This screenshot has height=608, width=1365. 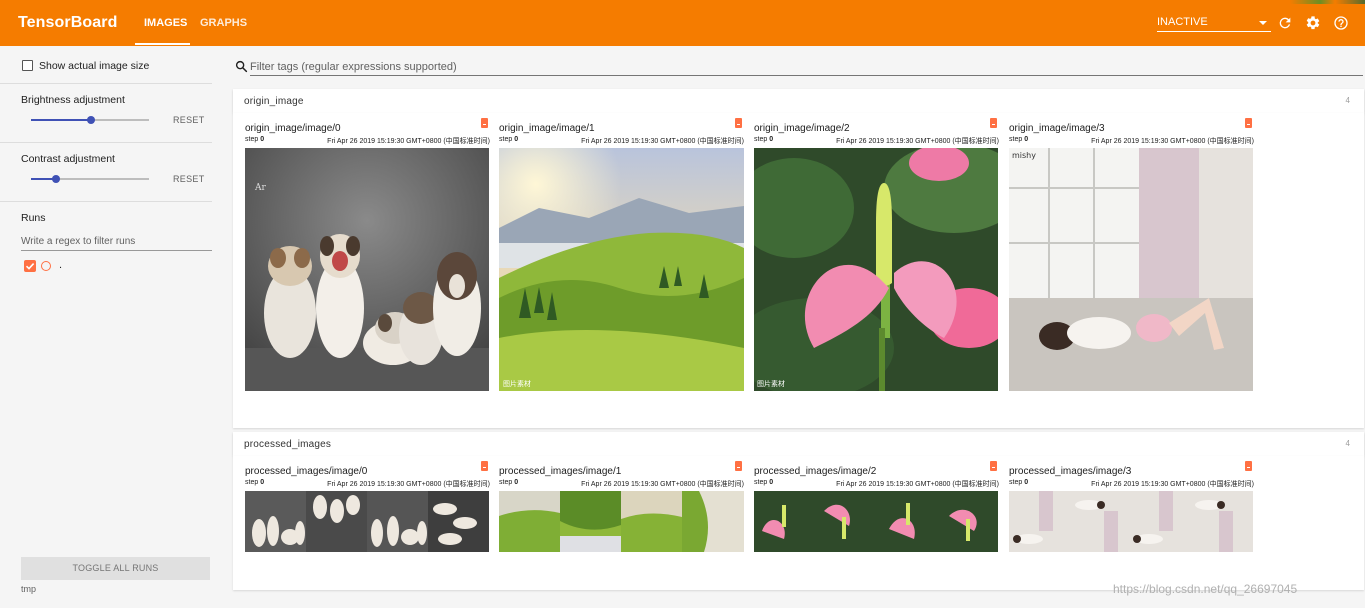 What do you see at coordinates (306, 471) in the screenshot?
I see `image-card-title: processed_images/image/0` at bounding box center [306, 471].